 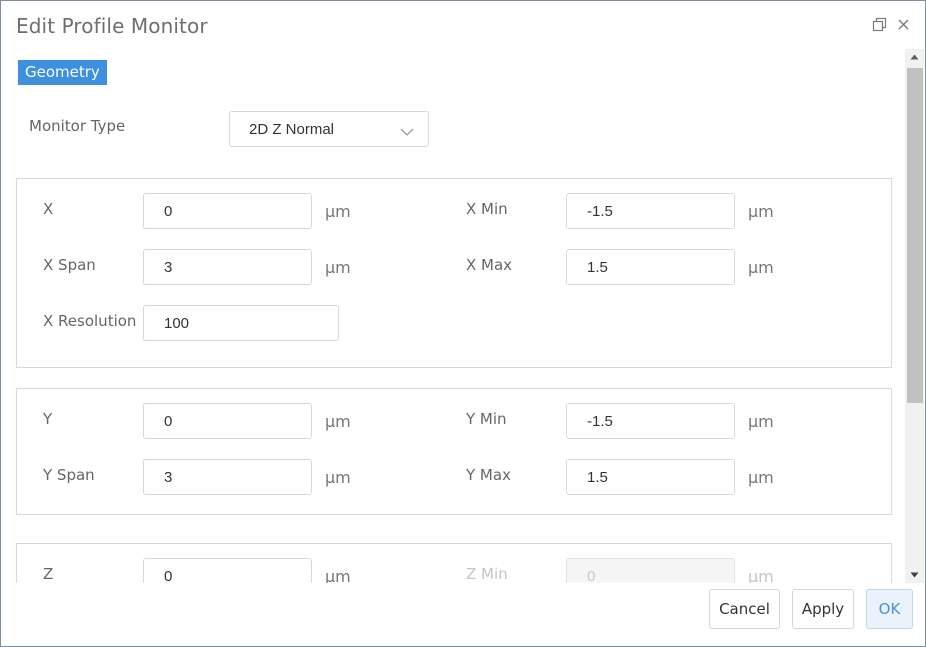 I want to click on close-icon, so click(x=903, y=24).